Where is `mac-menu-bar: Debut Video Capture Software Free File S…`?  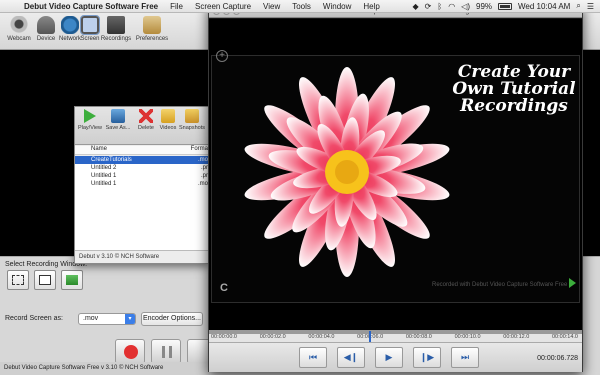 mac-menu-bar: Debut Video Capture Software Free File S… is located at coordinates (300, 6).